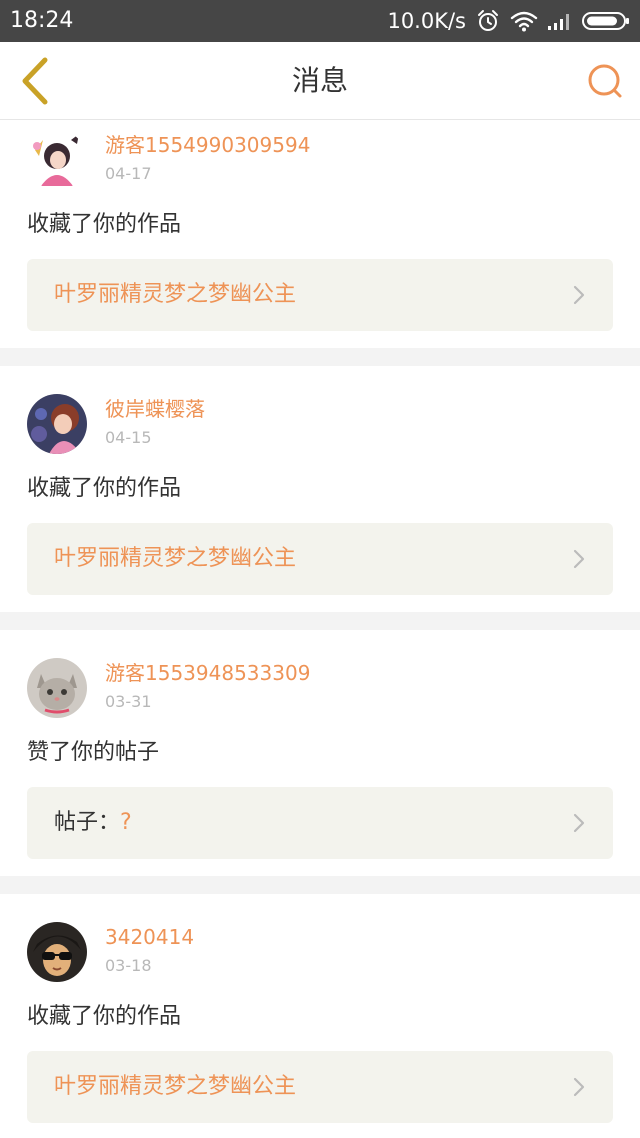  I want to click on notification-date: 04-17, so click(128, 173).